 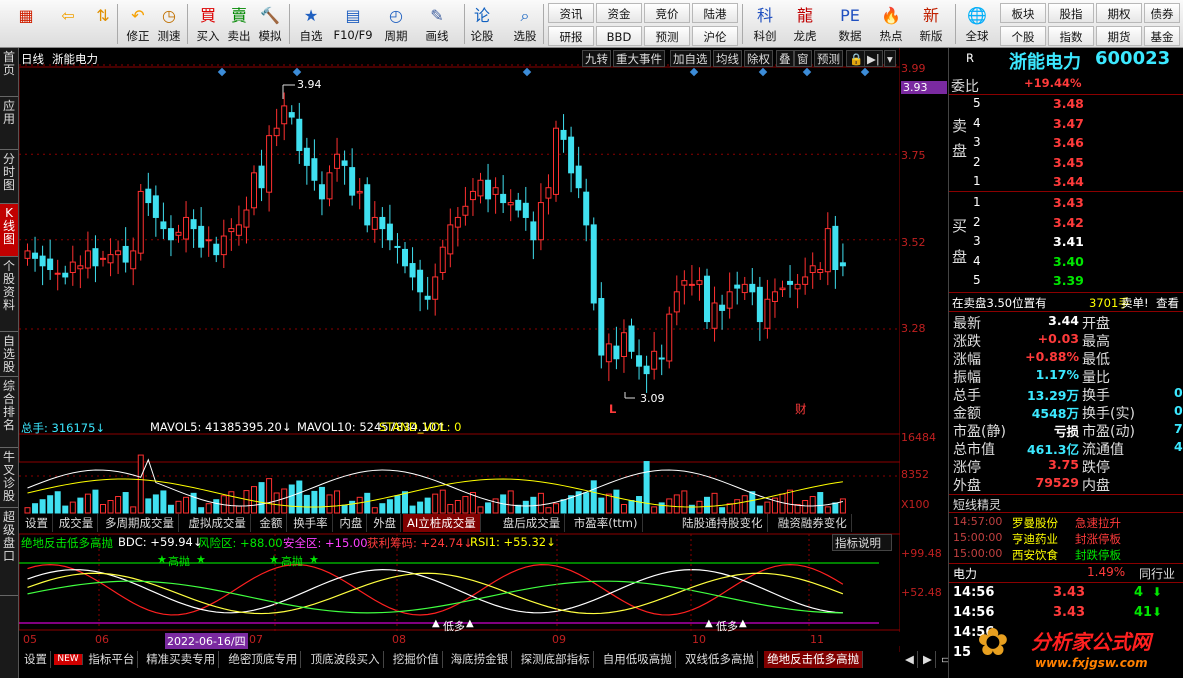 I want to click on bottom-tab-7: 海底捞金银, so click(x=480, y=659).